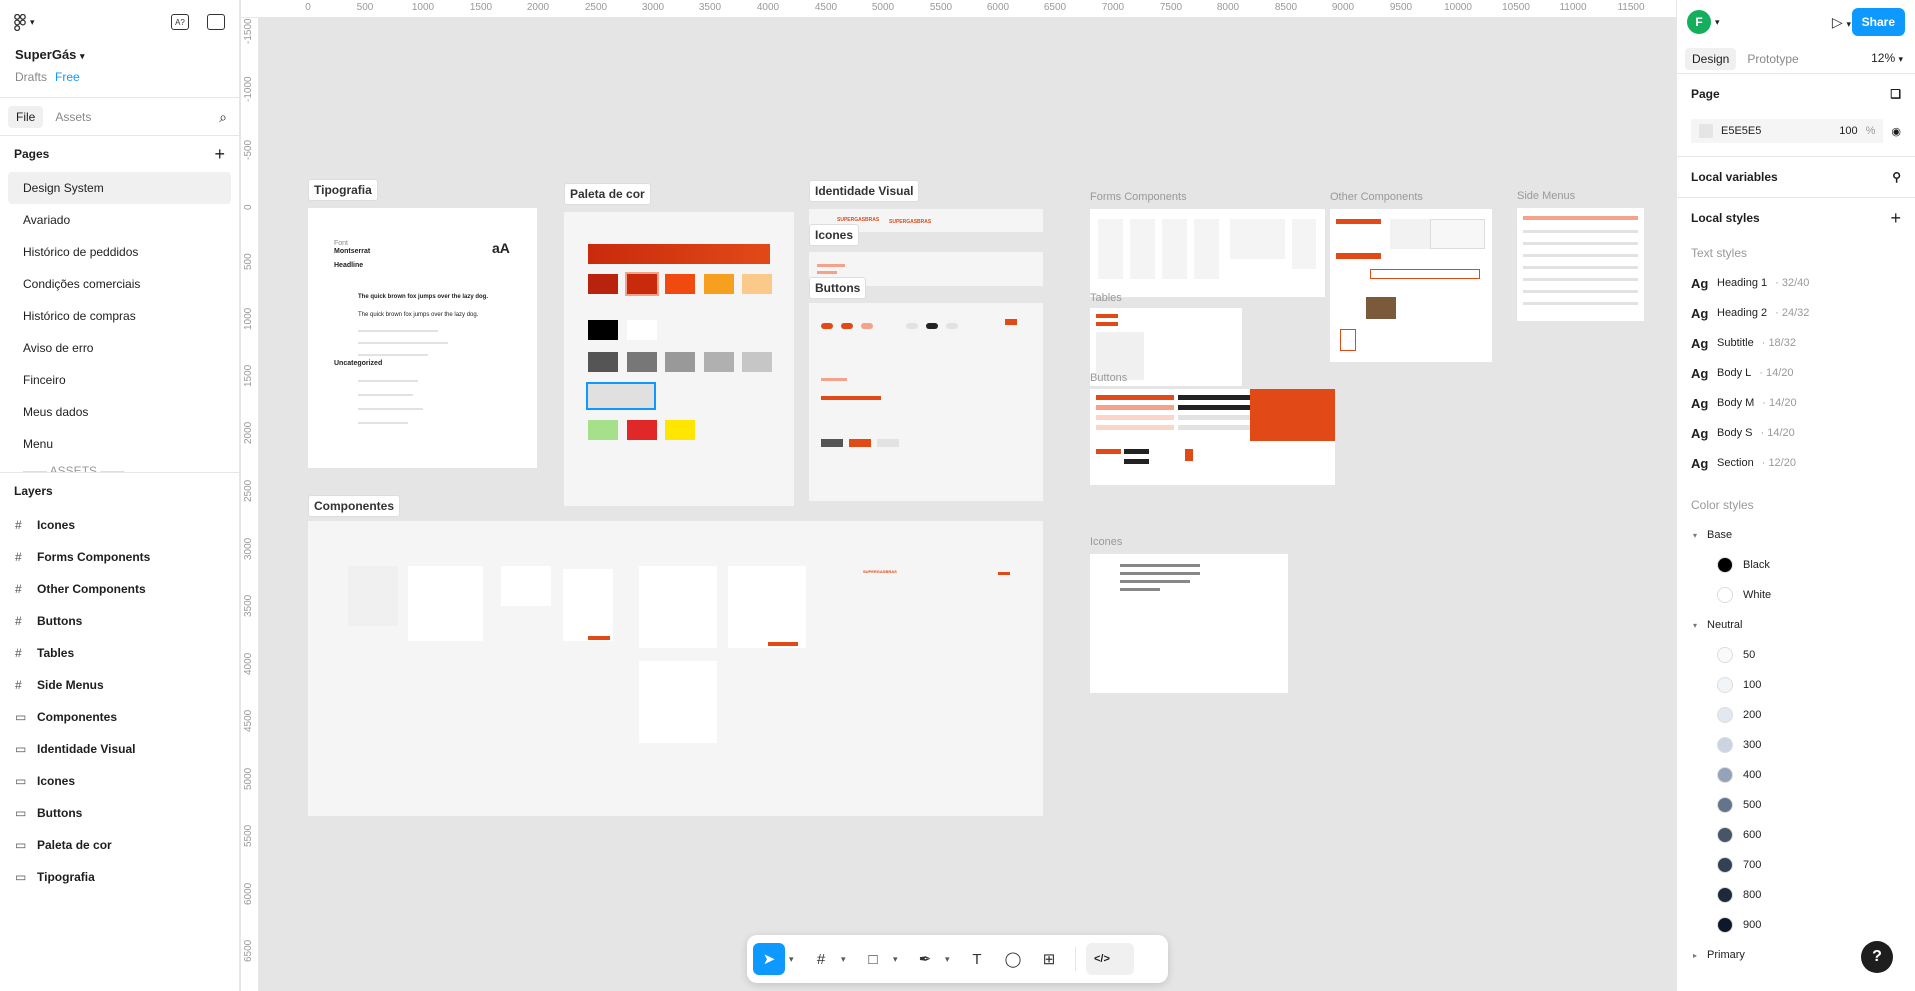 The image size is (1915, 991). Describe the element at coordinates (926, 402) in the screenshot. I see `section-buttons` at that location.